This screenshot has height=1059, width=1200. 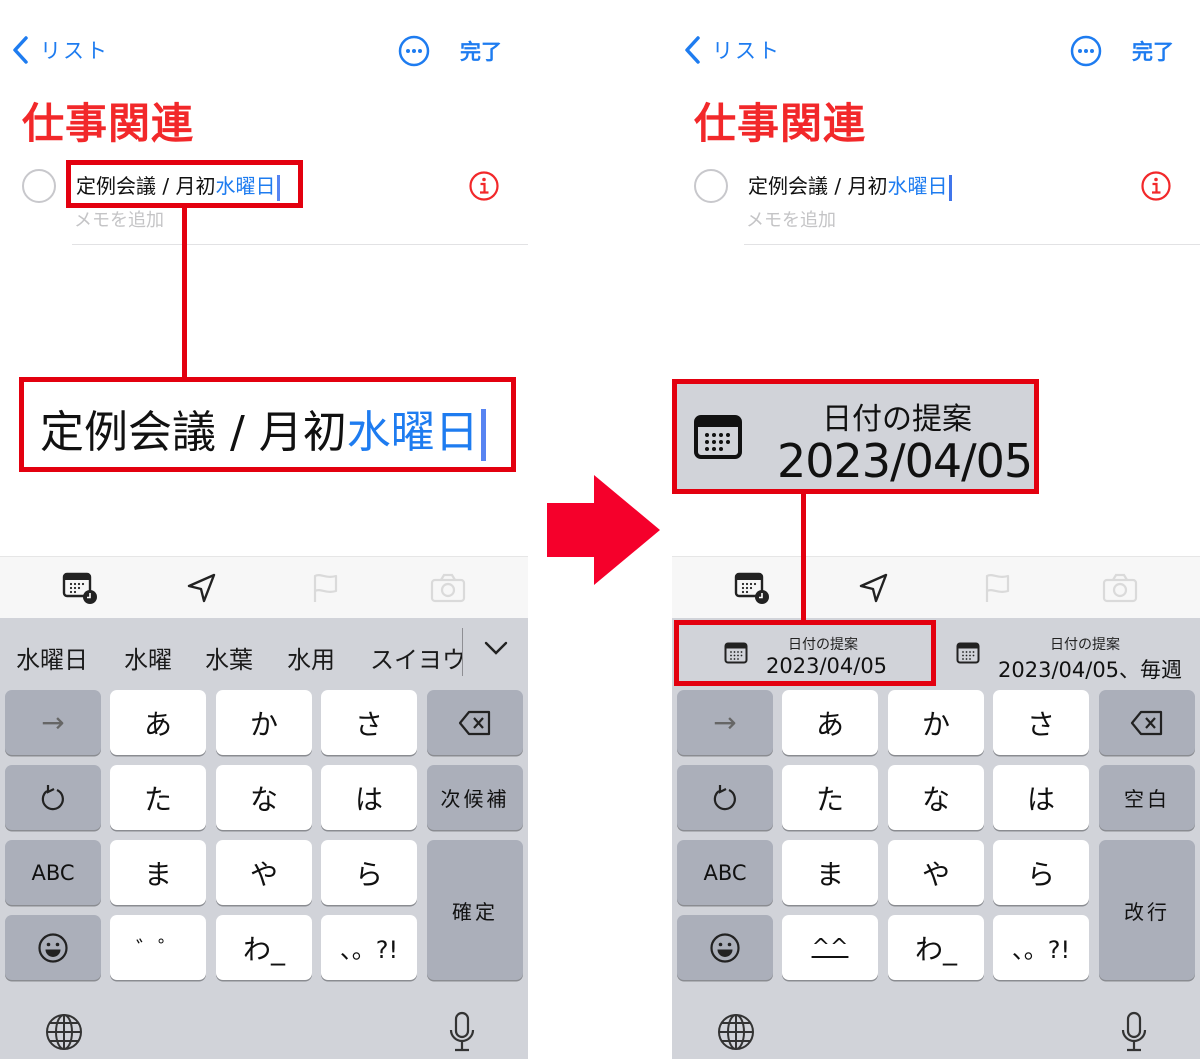 I want to click on candidate-item: スイヨウ, so click(x=416, y=657).